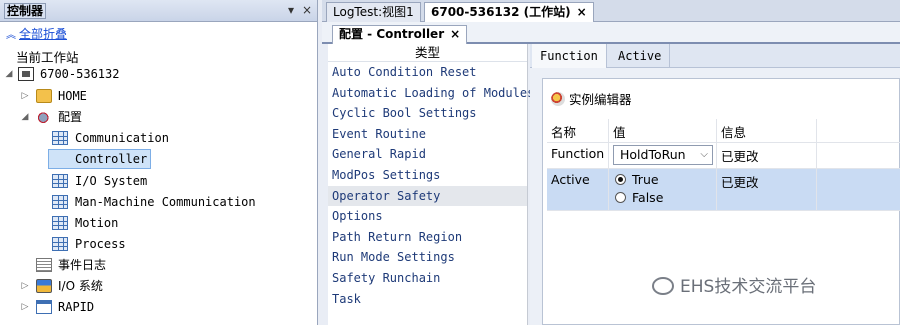  Describe the element at coordinates (704, 154) in the screenshot. I see `chevron-down-icon: ⌵` at that location.